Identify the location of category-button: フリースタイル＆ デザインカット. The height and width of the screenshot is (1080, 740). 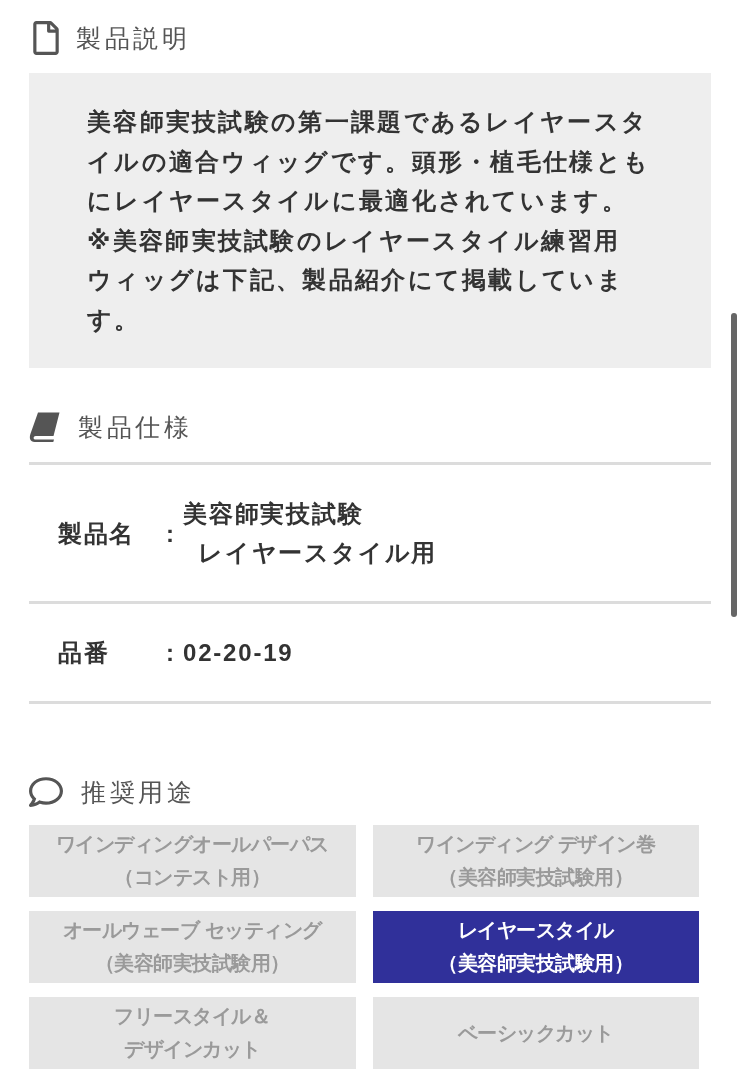
(192, 1033).